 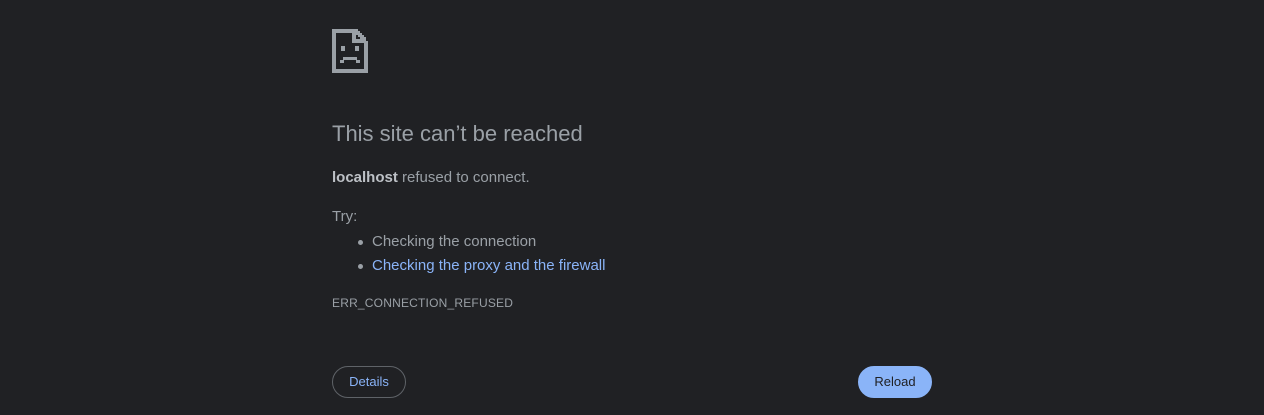 What do you see at coordinates (369, 382) in the screenshot?
I see `details-button: Details` at bounding box center [369, 382].